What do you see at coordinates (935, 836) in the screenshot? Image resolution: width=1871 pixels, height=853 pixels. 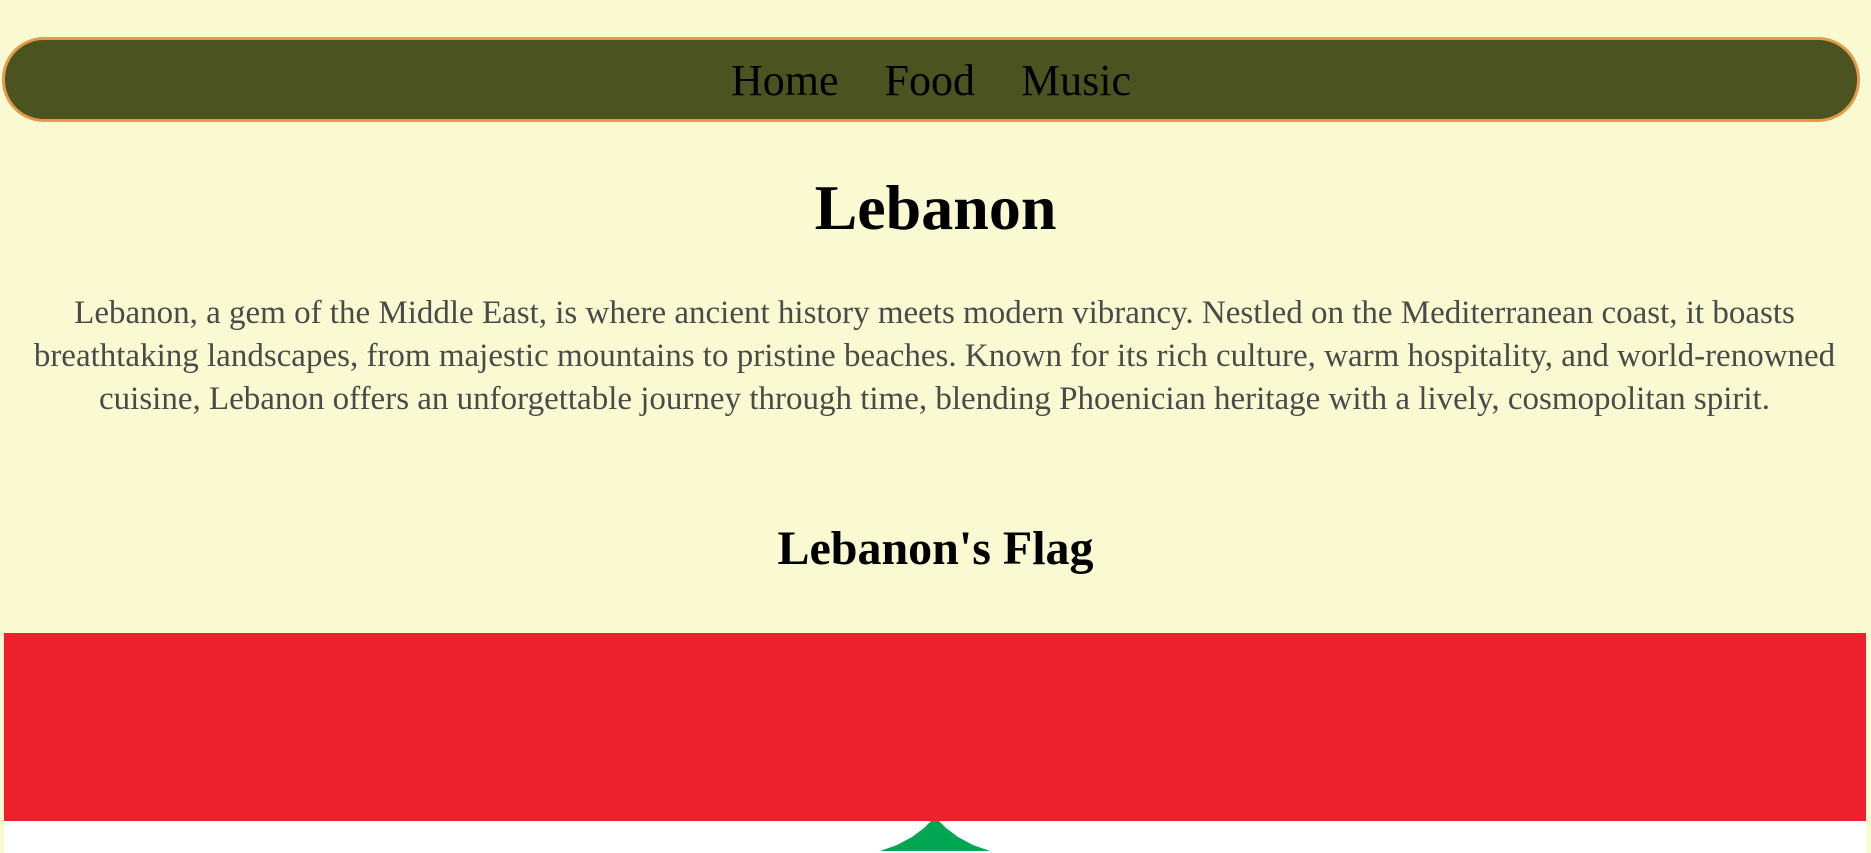 I see `cedar-tree-icon` at bounding box center [935, 836].